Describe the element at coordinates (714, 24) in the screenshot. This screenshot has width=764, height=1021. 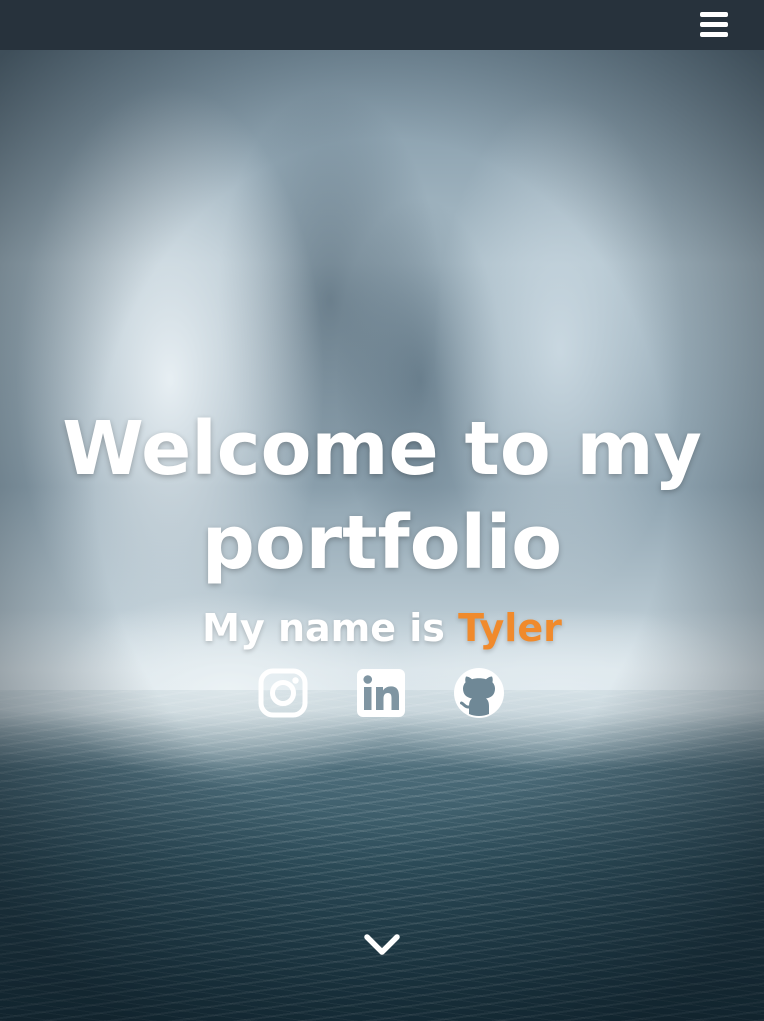
I see `hamburger-menu-icon` at that location.